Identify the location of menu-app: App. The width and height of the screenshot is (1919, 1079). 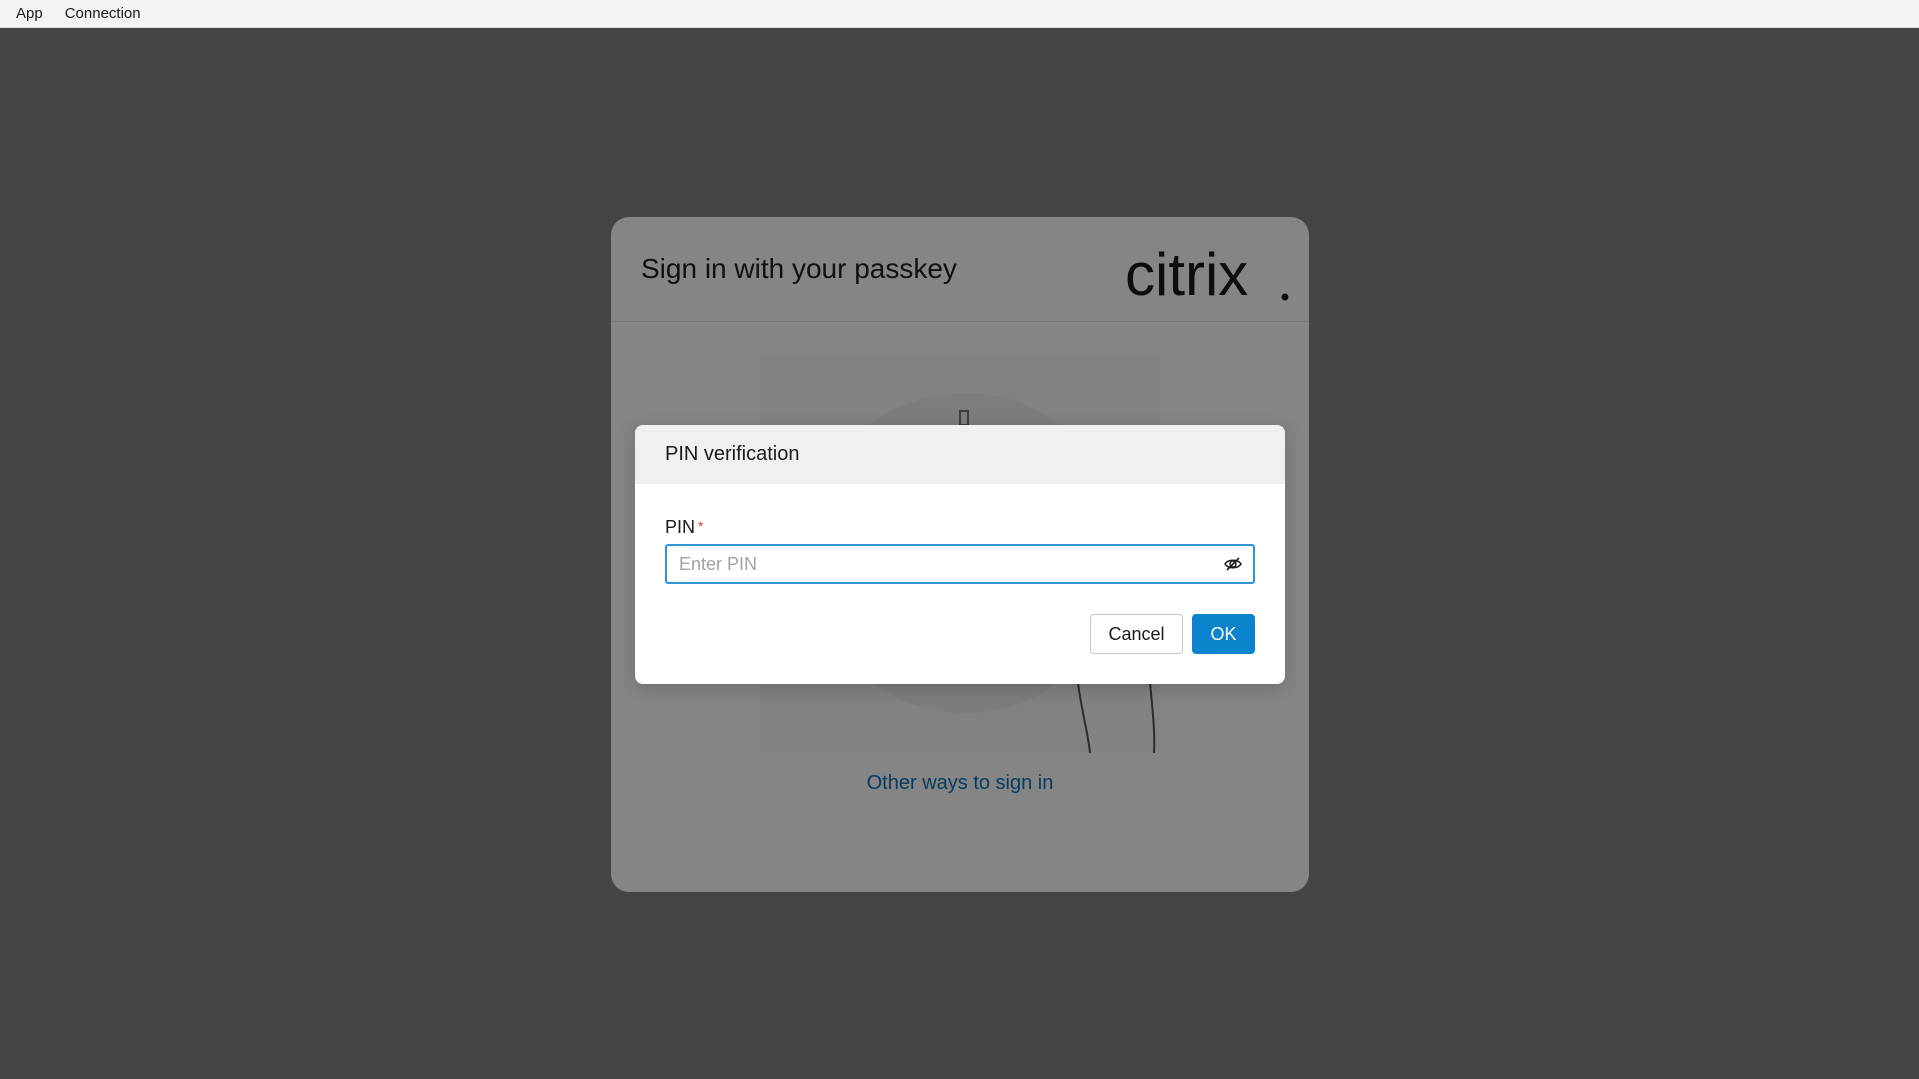
(29, 13).